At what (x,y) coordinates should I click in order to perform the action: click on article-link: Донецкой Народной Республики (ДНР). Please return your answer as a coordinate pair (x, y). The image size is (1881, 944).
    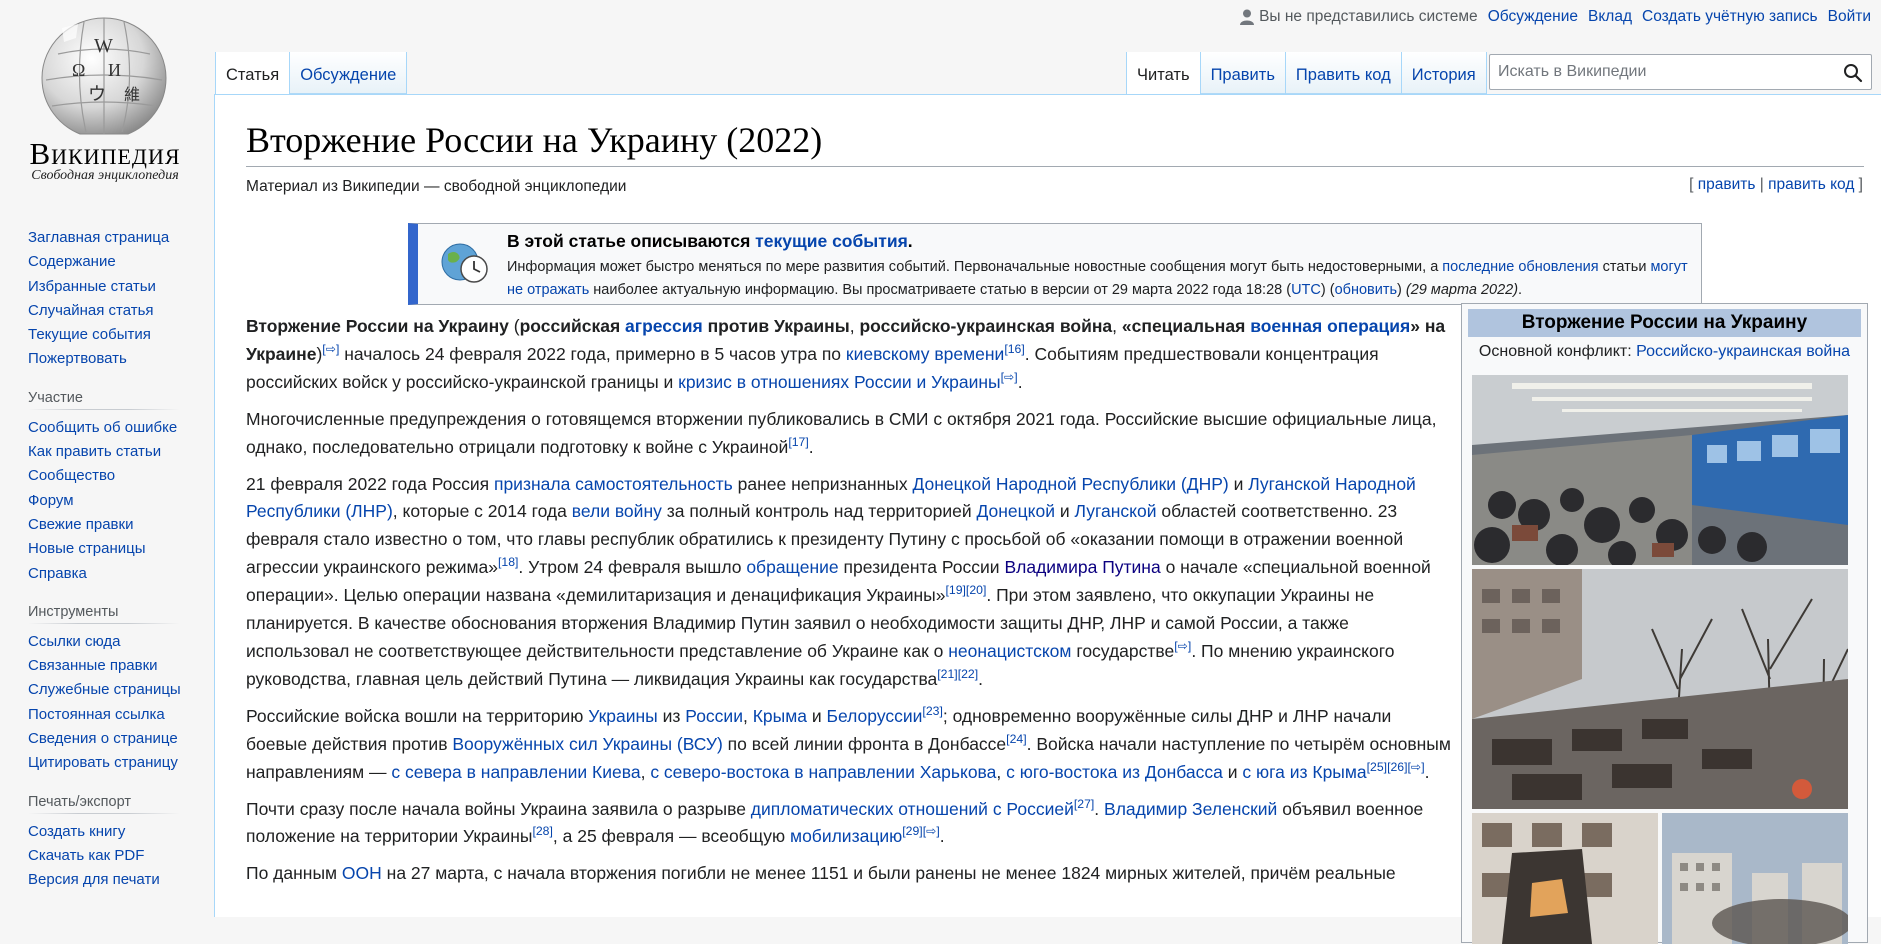
    Looking at the image, I should click on (1070, 484).